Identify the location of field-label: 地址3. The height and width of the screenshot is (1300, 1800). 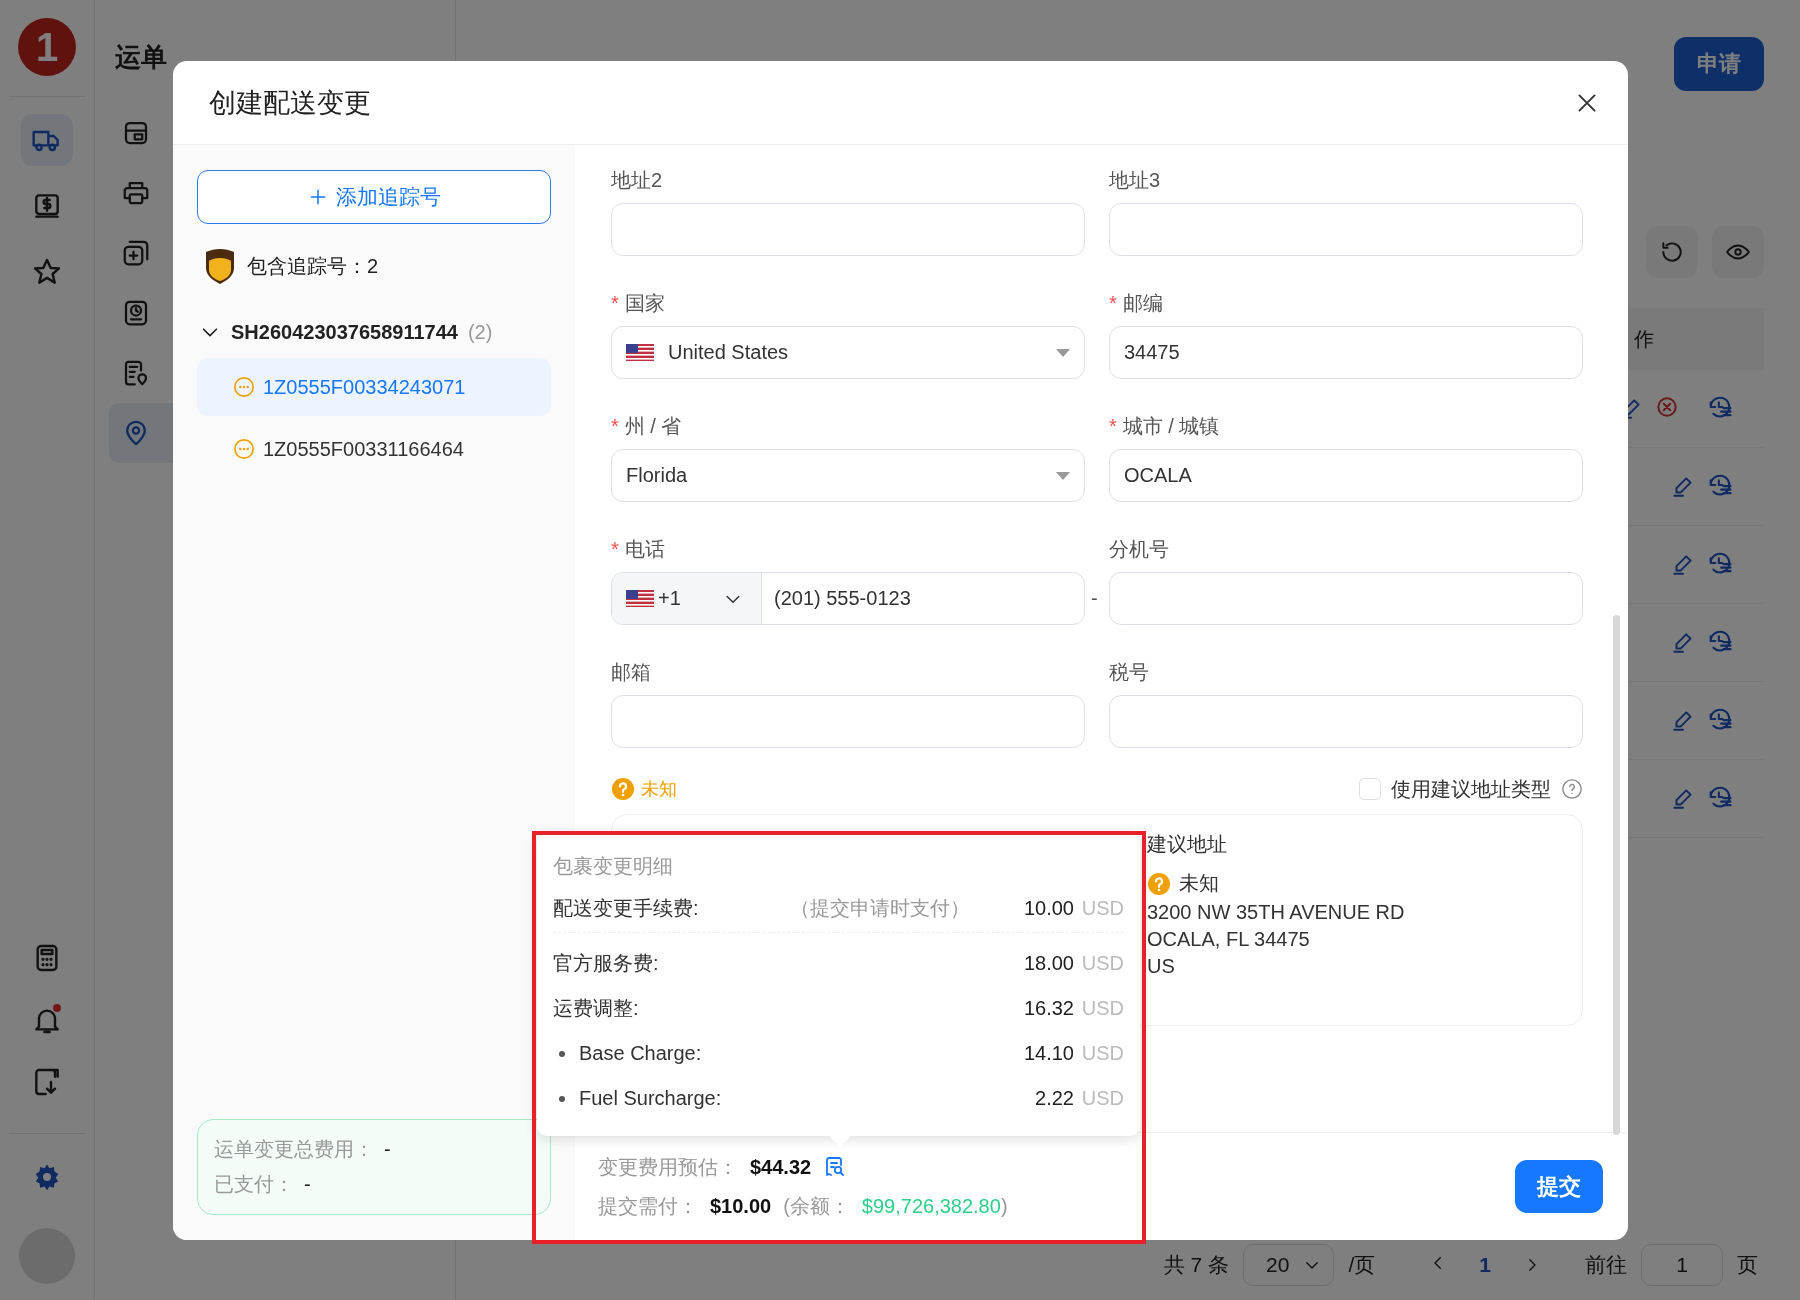
(1135, 180).